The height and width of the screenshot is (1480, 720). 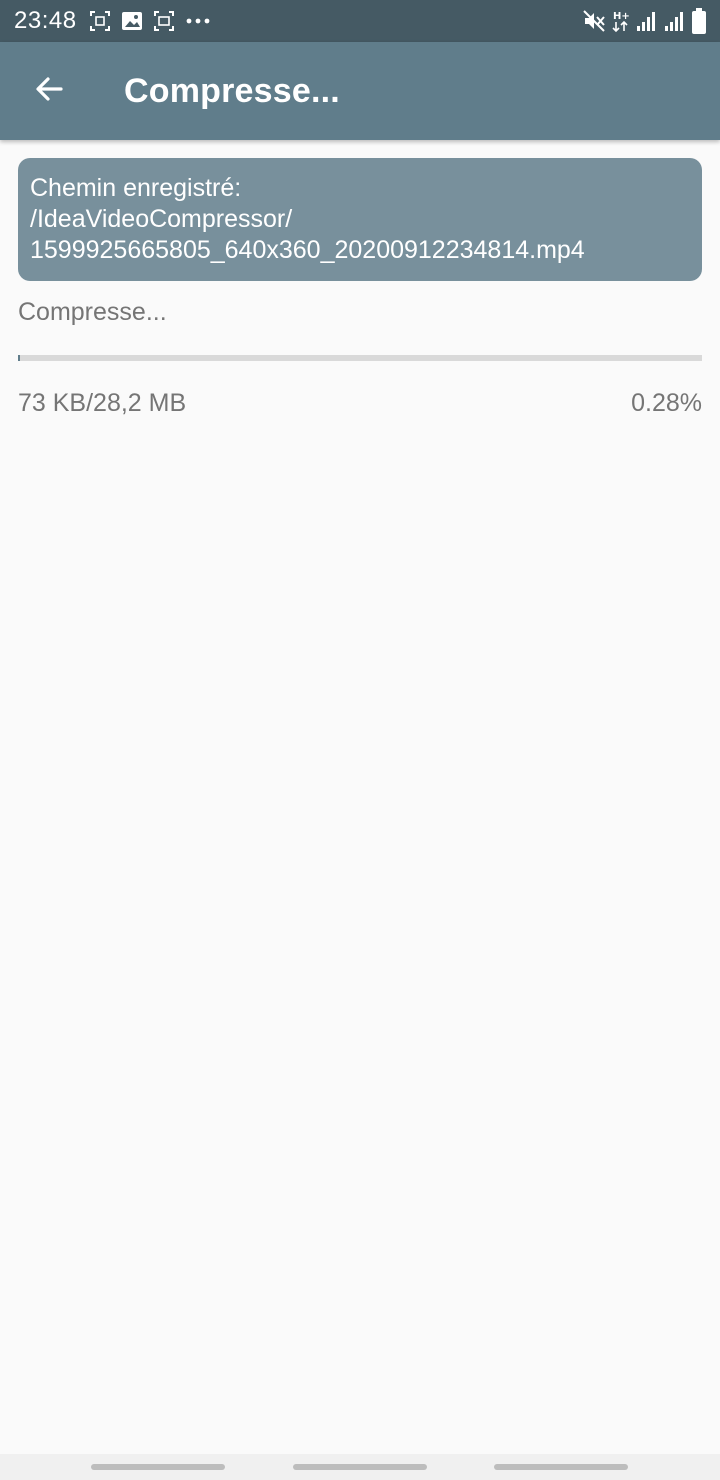 I want to click on nav-handle-left, so click(x=158, y=1467).